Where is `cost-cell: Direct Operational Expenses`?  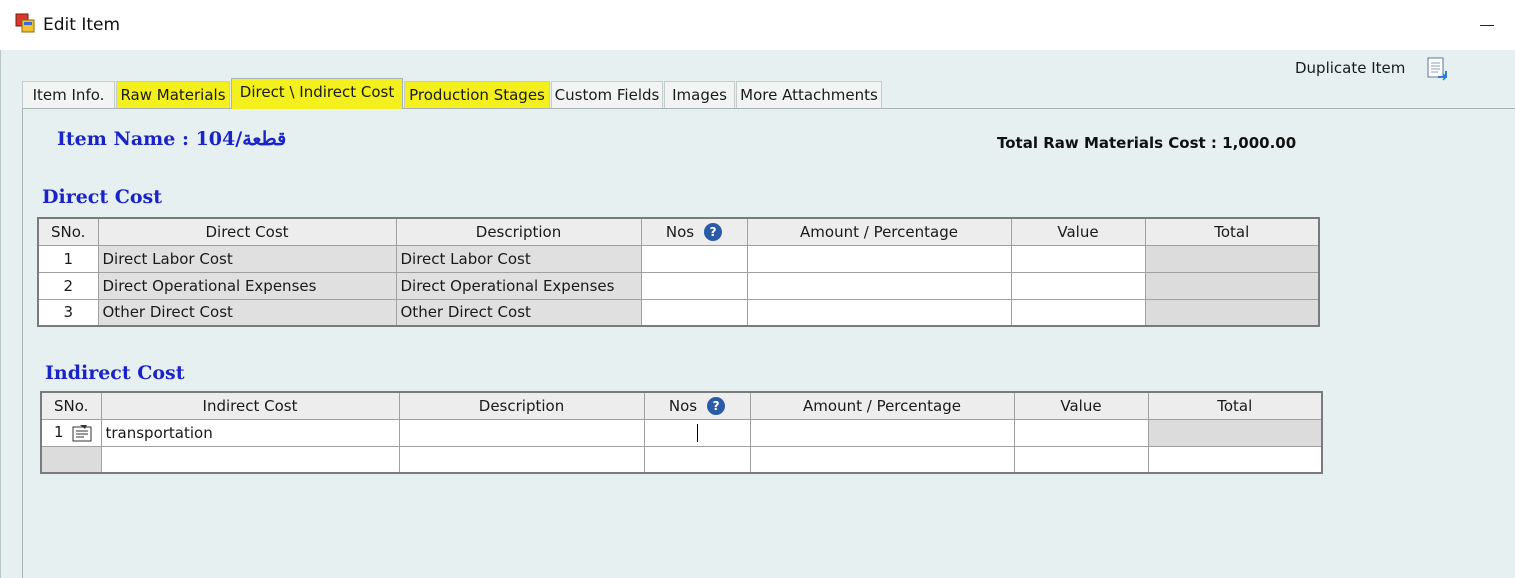
cost-cell: Direct Operational Expenses is located at coordinates (247, 285).